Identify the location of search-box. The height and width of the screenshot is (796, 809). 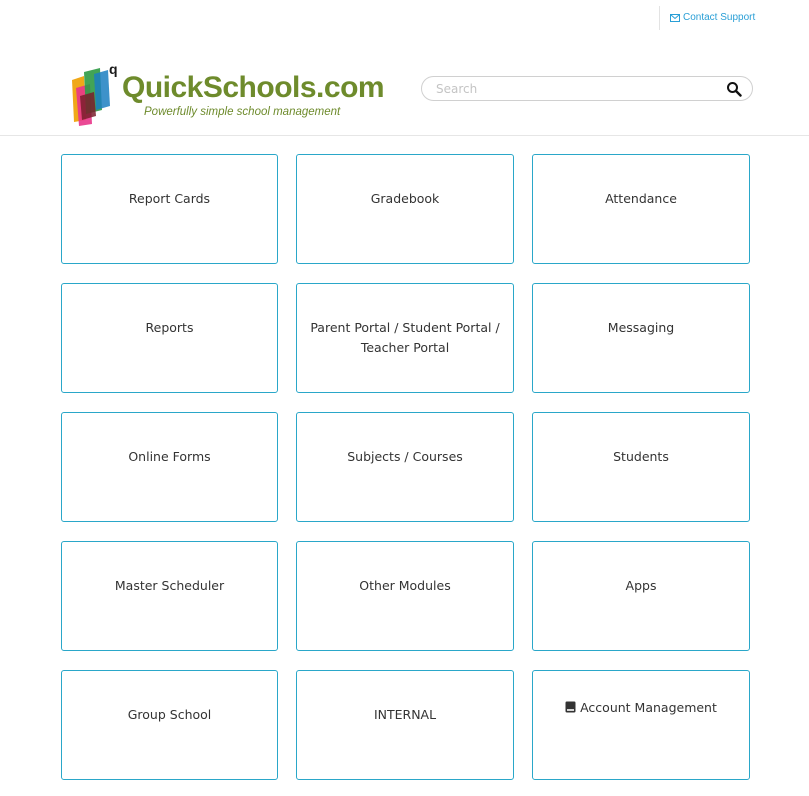
(587, 88).